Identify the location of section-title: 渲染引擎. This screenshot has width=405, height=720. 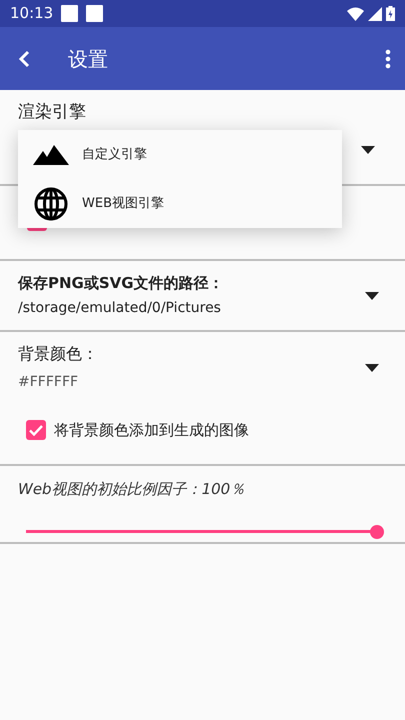
(52, 112).